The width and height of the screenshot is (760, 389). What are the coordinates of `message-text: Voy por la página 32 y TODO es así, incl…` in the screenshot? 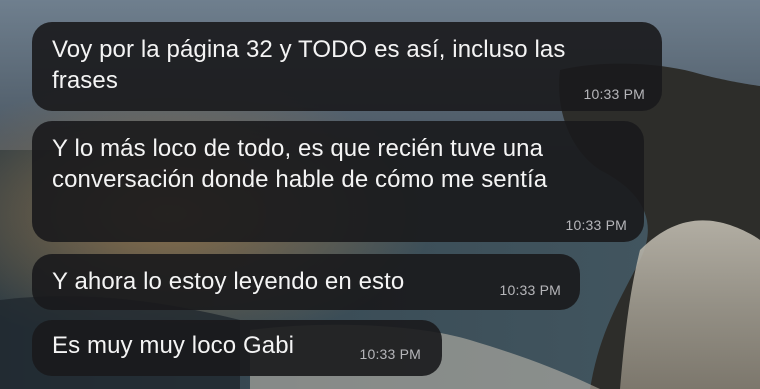 It's located at (309, 65).